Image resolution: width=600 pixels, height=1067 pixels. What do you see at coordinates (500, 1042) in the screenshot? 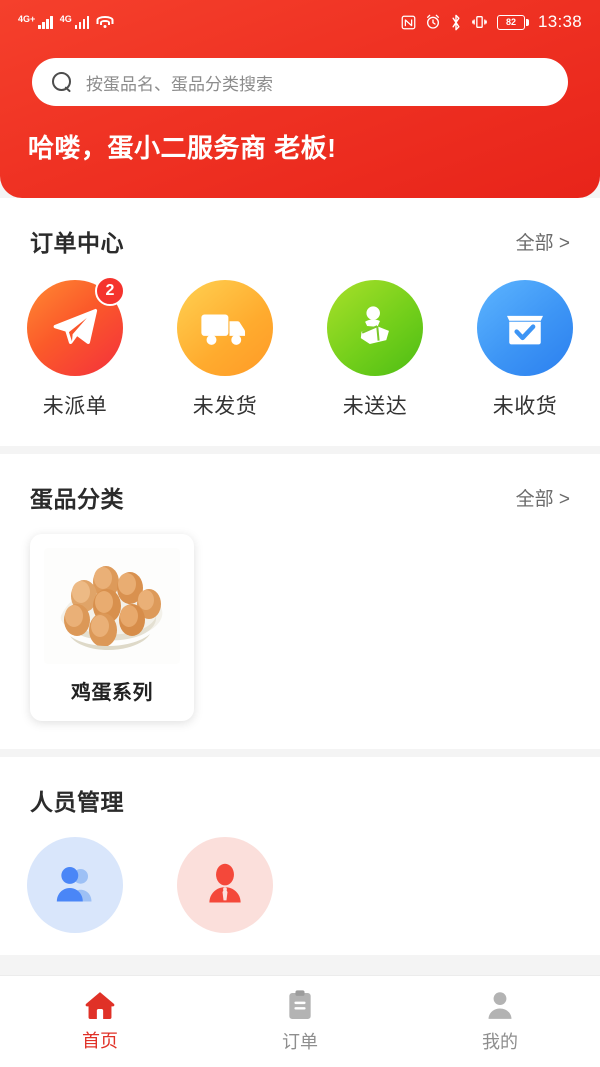
I see `tab-profile-label: 我的` at bounding box center [500, 1042].